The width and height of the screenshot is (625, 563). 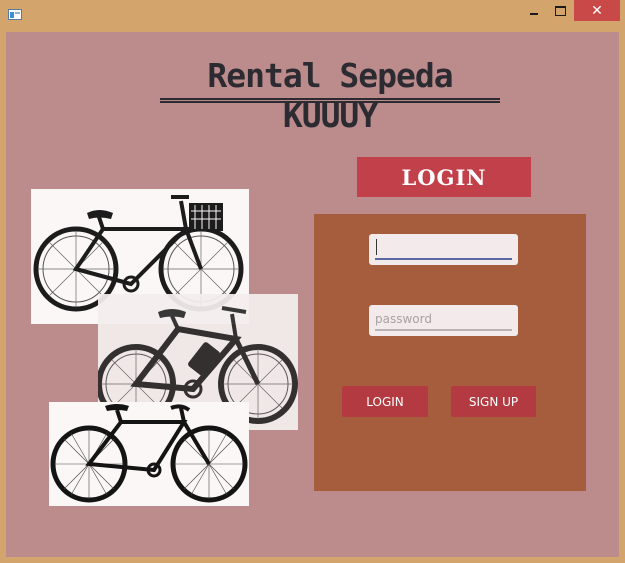 What do you see at coordinates (330, 100) in the screenshot?
I see `title-underline` at bounding box center [330, 100].